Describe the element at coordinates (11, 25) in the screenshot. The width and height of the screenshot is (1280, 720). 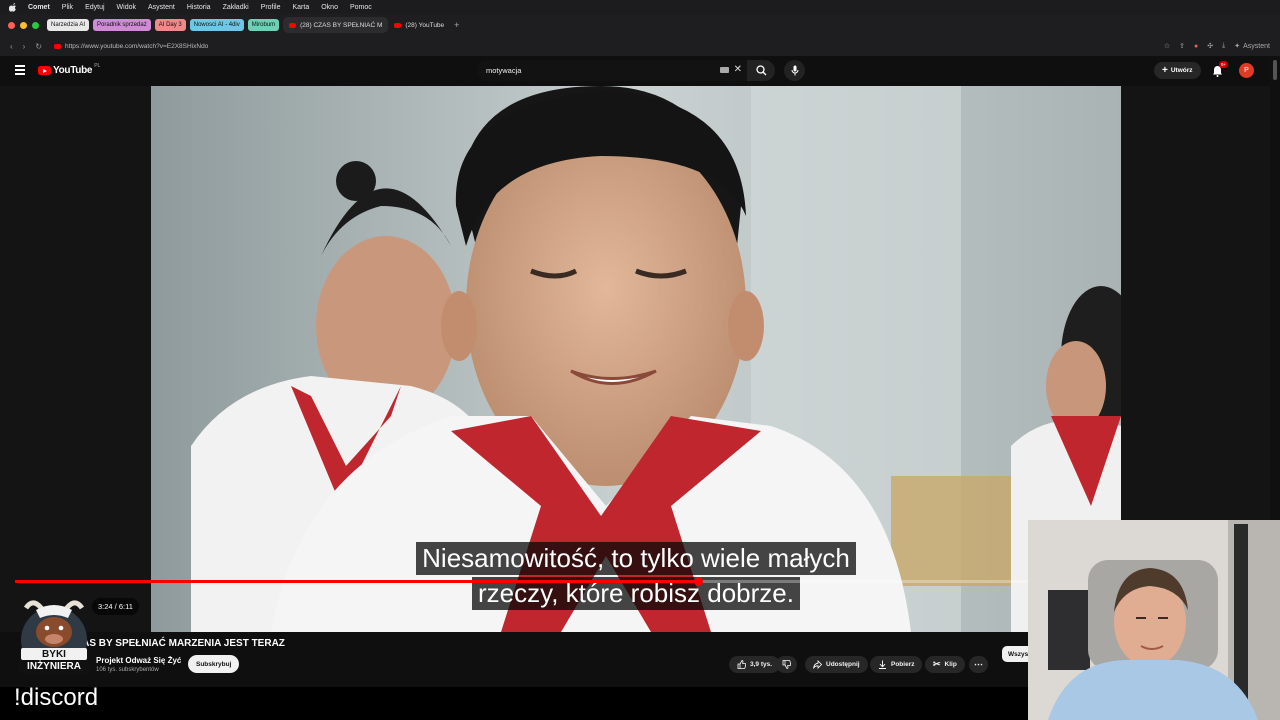
I see `close-window-button` at that location.